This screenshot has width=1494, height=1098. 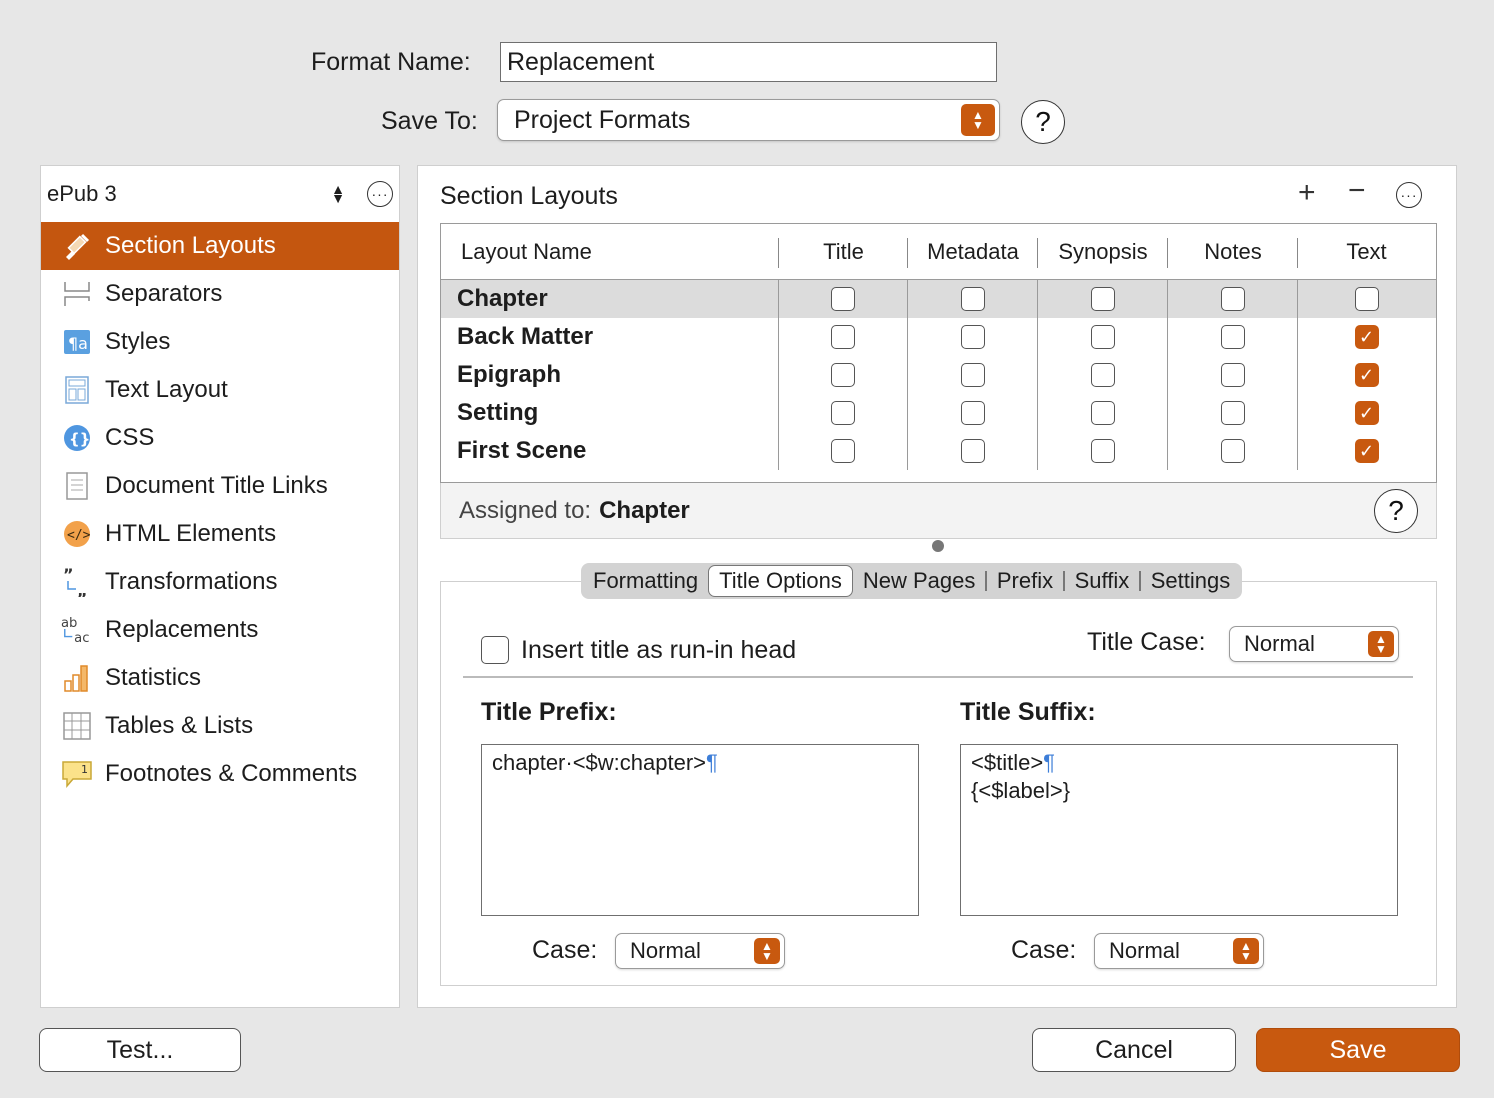 What do you see at coordinates (645, 581) in the screenshot?
I see `tab-formatting: Formatting` at bounding box center [645, 581].